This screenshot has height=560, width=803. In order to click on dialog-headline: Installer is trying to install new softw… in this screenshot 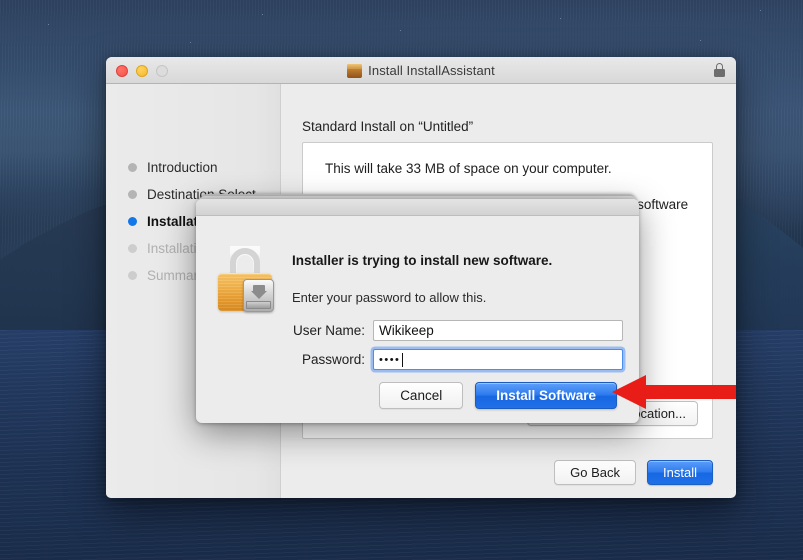, I will do `click(422, 260)`.